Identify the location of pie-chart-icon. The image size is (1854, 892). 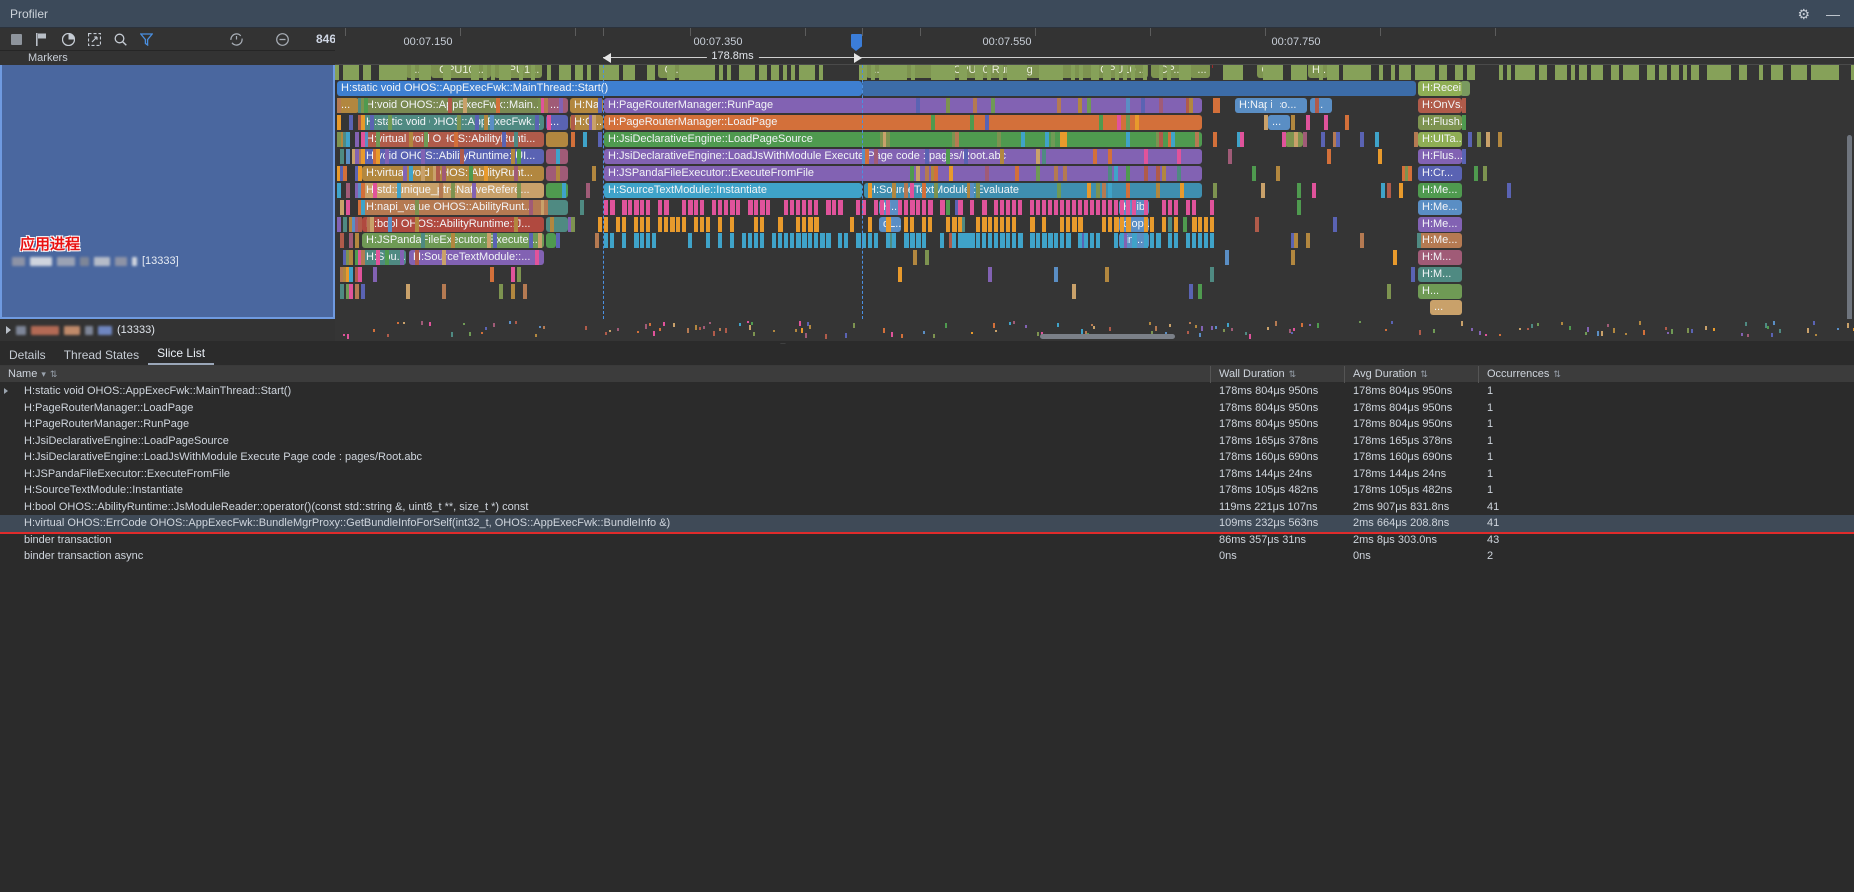
(68, 39).